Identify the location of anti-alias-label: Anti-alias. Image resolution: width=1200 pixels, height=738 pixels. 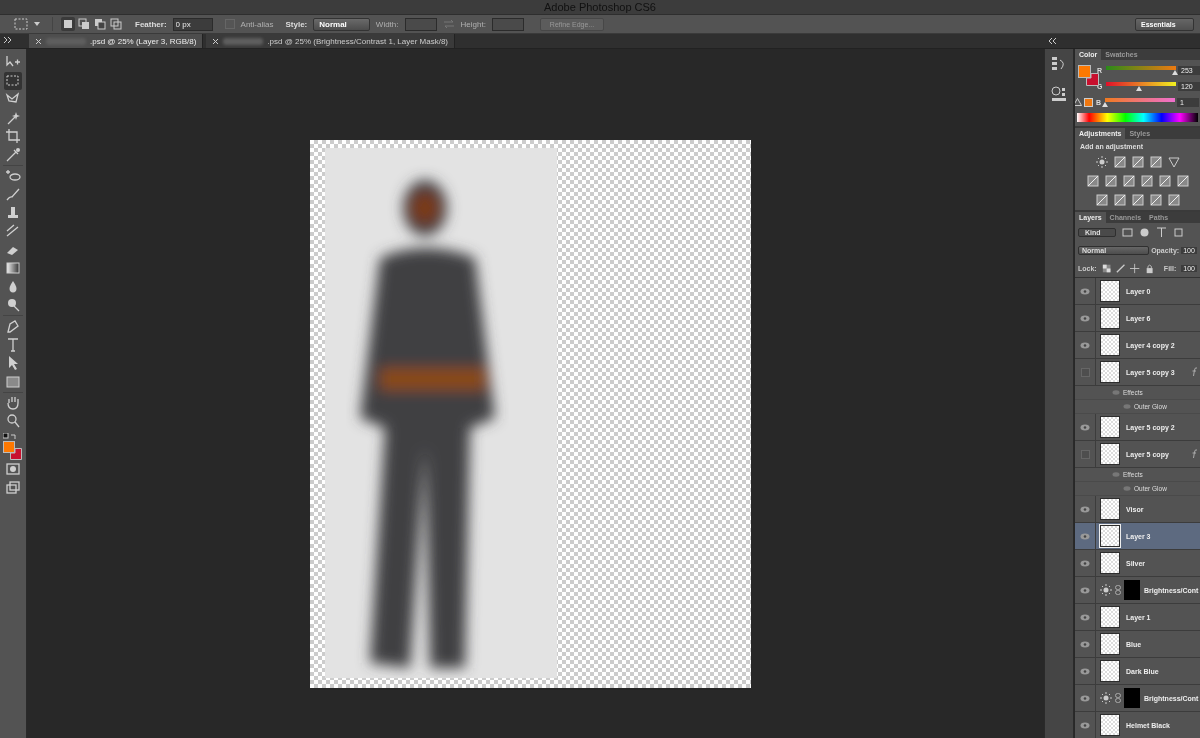
(257, 24).